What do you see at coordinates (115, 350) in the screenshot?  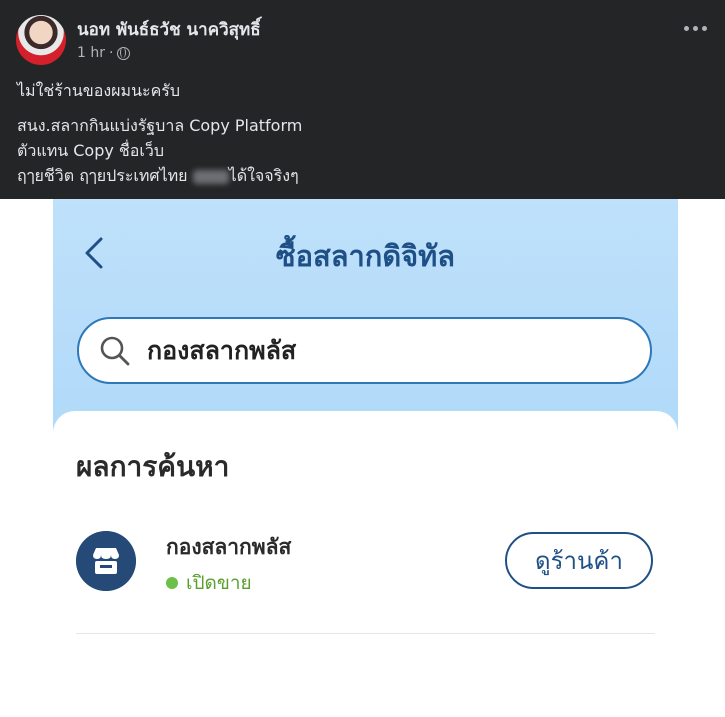 I see `search-icon` at bounding box center [115, 350].